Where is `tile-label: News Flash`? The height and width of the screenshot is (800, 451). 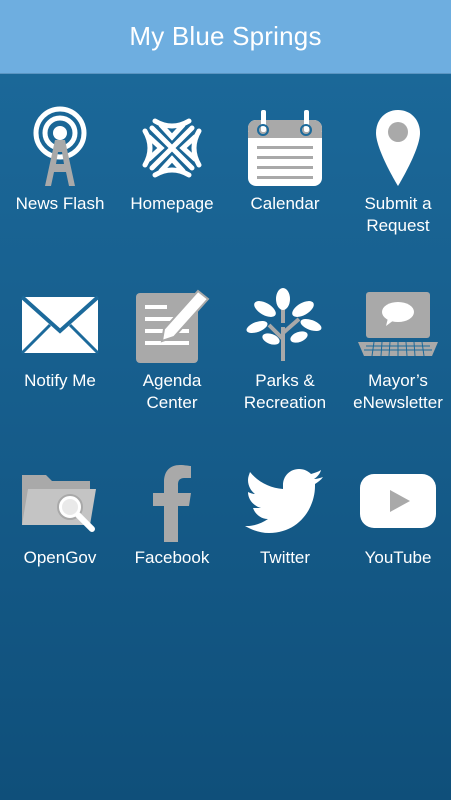
tile-label: News Flash is located at coordinates (60, 203).